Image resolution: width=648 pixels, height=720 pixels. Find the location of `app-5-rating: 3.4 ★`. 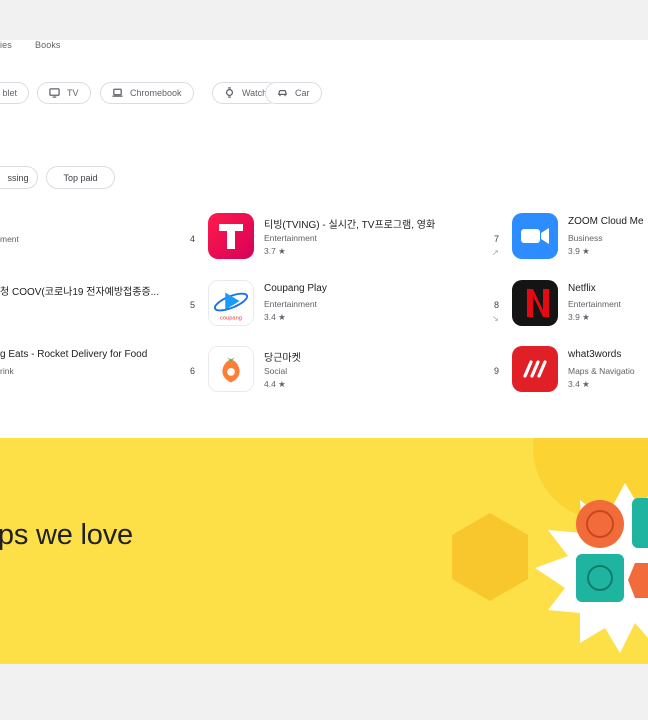

app-5-rating: 3.4 ★ is located at coordinates (275, 317).